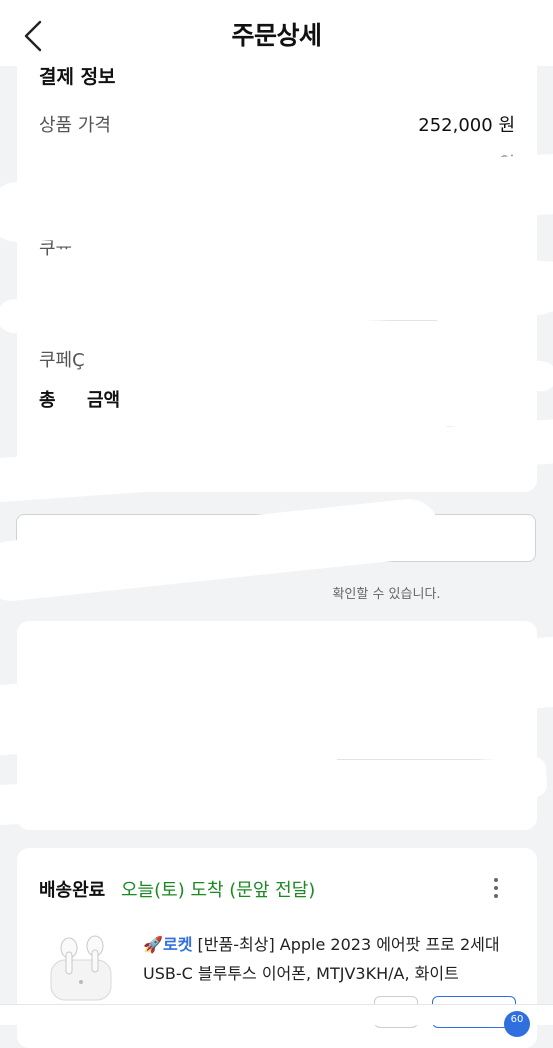  Describe the element at coordinates (466, 125) in the screenshot. I see `product-price-value: 252,000 원` at that location.